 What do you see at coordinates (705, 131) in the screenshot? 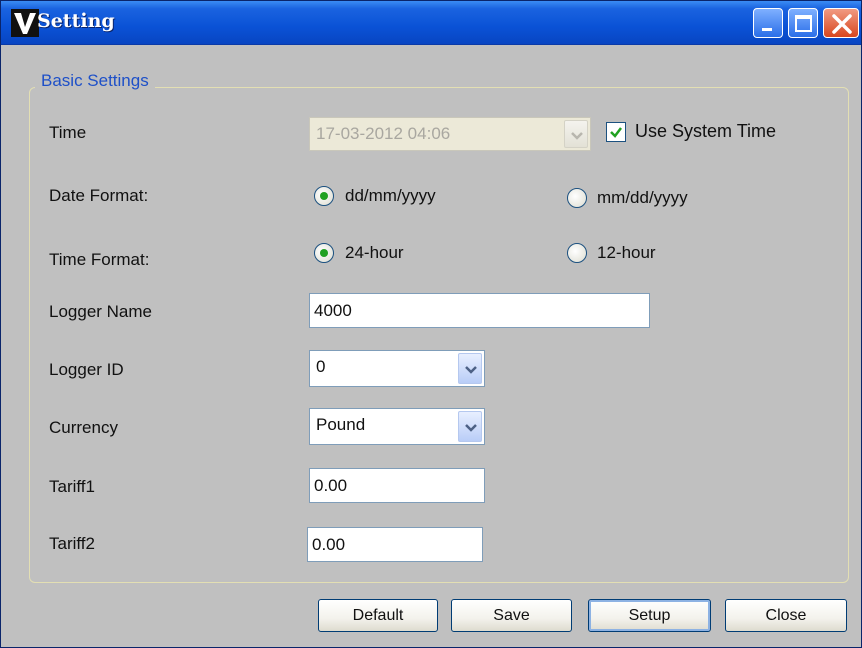
I see `use-system-time-label: Use System Time` at bounding box center [705, 131].